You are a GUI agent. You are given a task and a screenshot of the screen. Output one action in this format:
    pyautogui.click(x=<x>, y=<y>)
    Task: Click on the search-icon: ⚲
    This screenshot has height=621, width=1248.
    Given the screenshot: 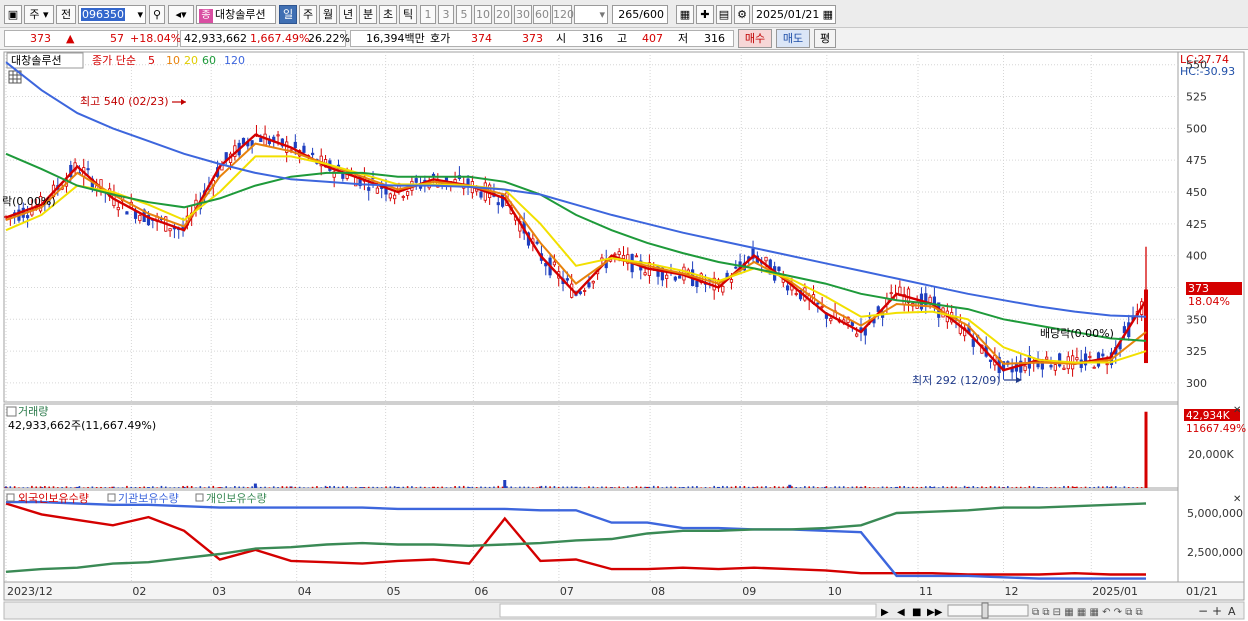 What is the action you would take?
    pyautogui.click(x=157, y=14)
    